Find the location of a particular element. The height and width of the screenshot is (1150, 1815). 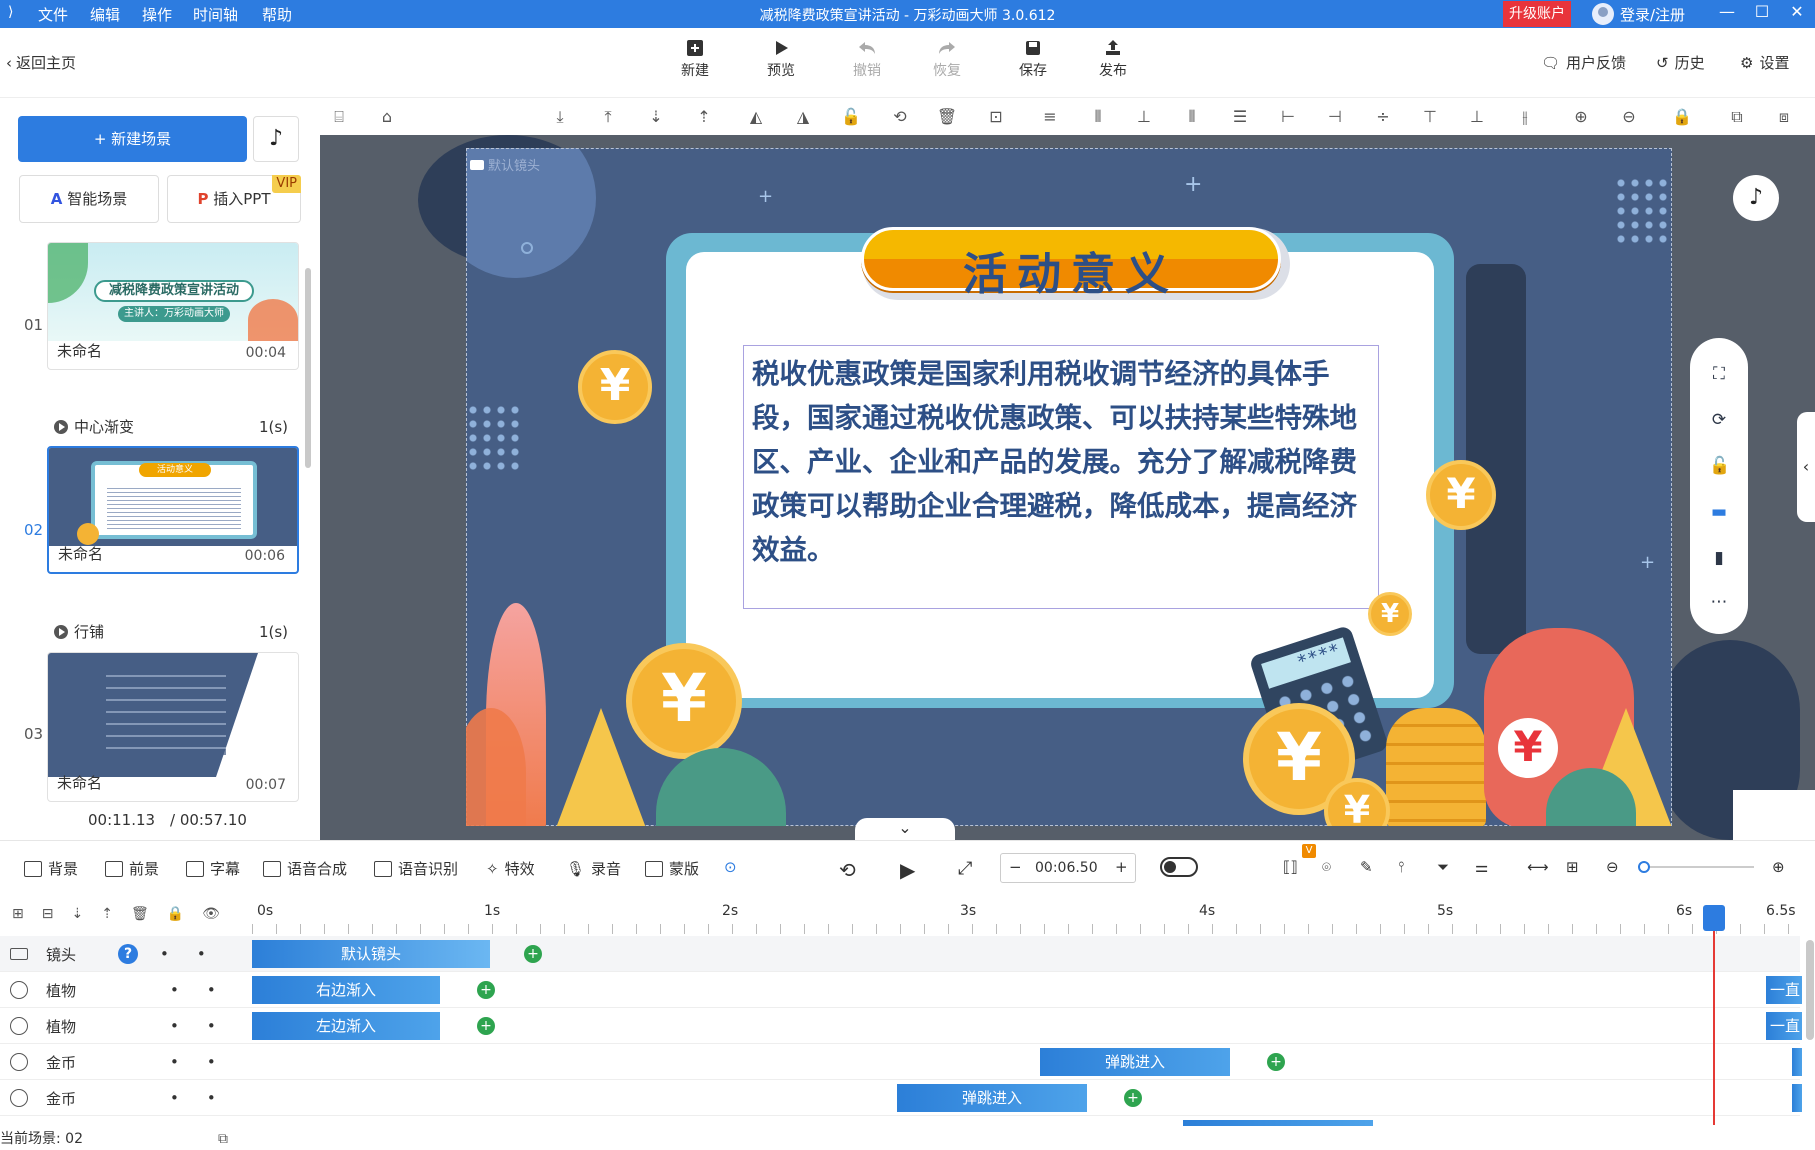

timeline-clip-partial is located at coordinates (1278, 1123).